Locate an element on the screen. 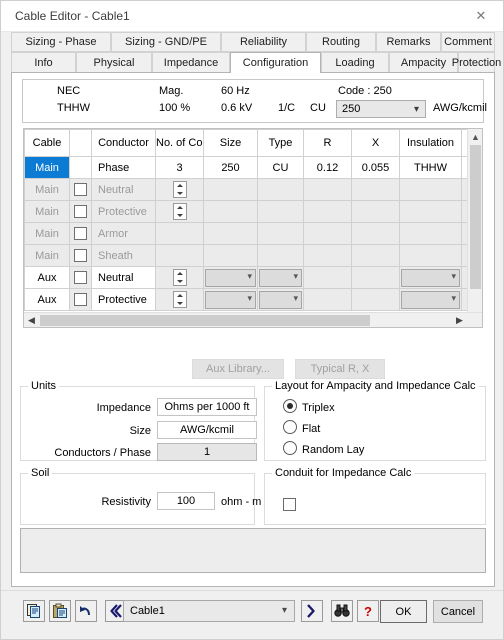  tab-sizing-gnd-pe: Sizing - GND/PE is located at coordinates (166, 42).